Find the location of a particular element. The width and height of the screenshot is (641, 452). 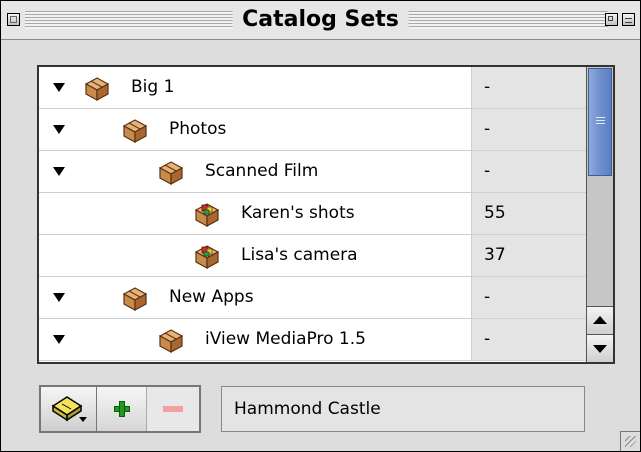

set-name-field: Hammond Castle is located at coordinates (403, 409).